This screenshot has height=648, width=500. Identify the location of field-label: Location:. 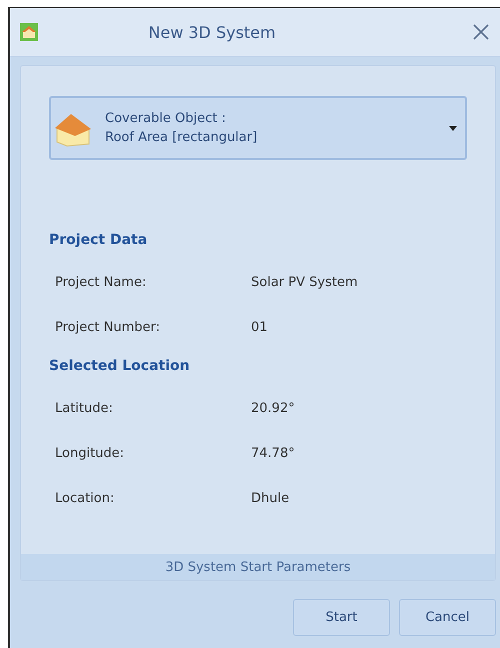
(85, 498).